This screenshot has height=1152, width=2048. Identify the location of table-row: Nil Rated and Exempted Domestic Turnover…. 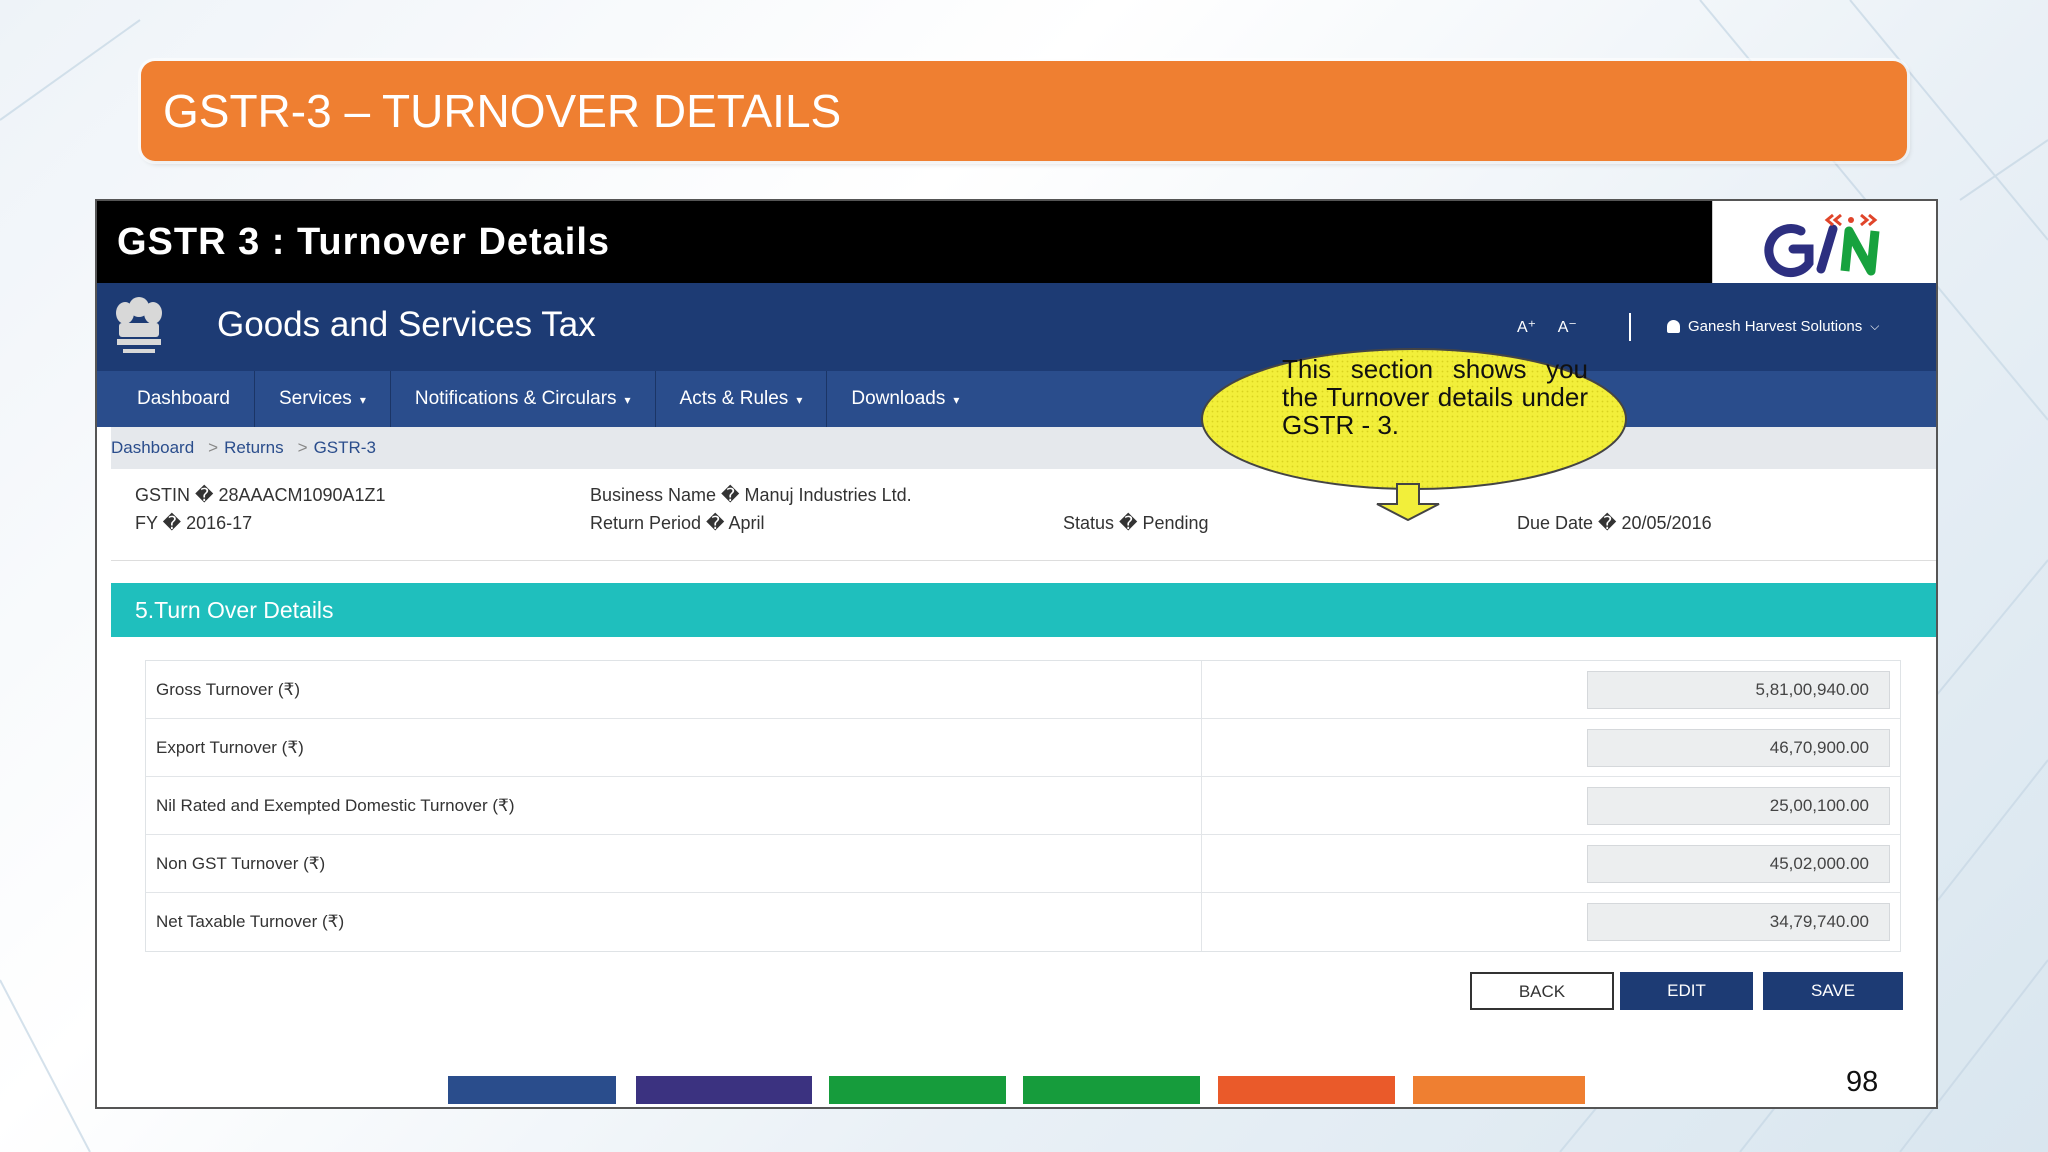
(1023, 806).